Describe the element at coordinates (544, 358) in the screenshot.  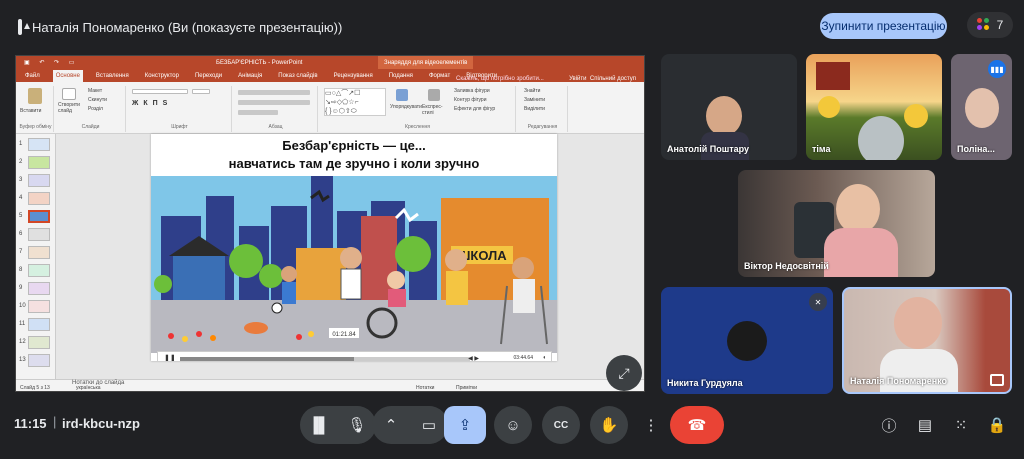
I see `volume-icon: ◖` at that location.